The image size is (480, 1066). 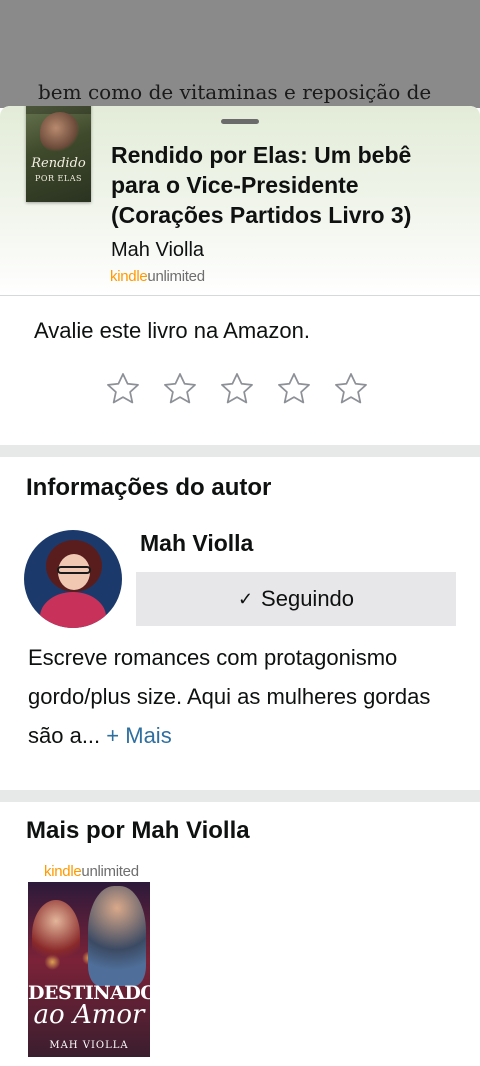 I want to click on cover-illustration, so click(x=60, y=132).